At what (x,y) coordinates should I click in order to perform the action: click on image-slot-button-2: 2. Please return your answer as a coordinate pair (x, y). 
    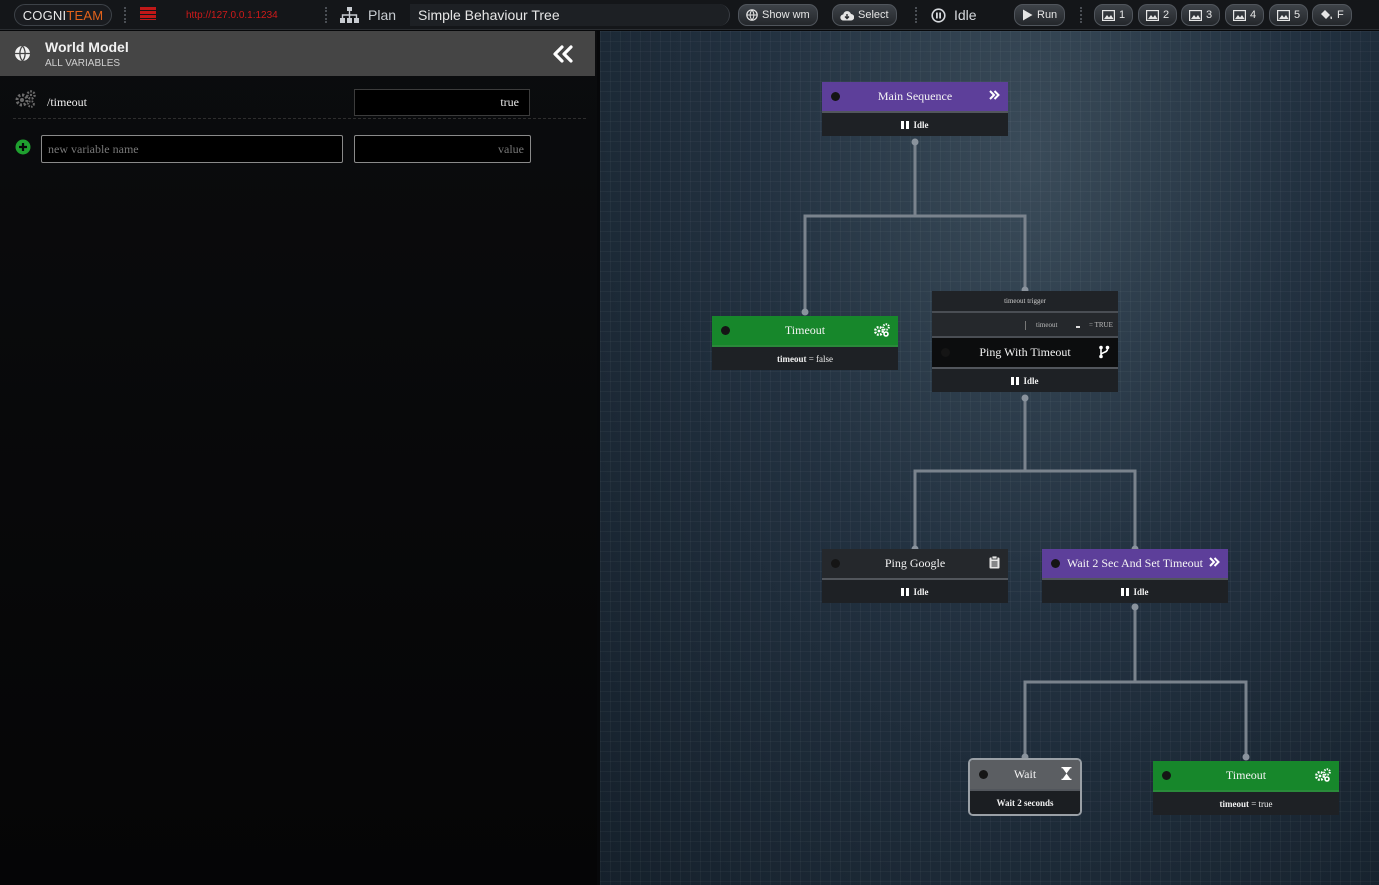
    Looking at the image, I should click on (1158, 15).